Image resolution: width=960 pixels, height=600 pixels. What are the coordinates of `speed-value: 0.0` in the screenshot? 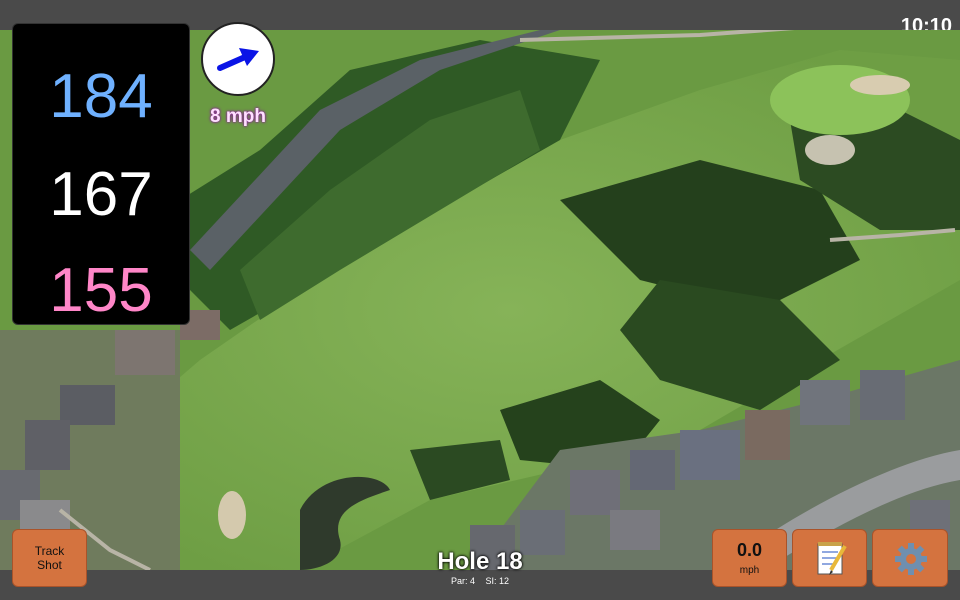 It's located at (749, 550).